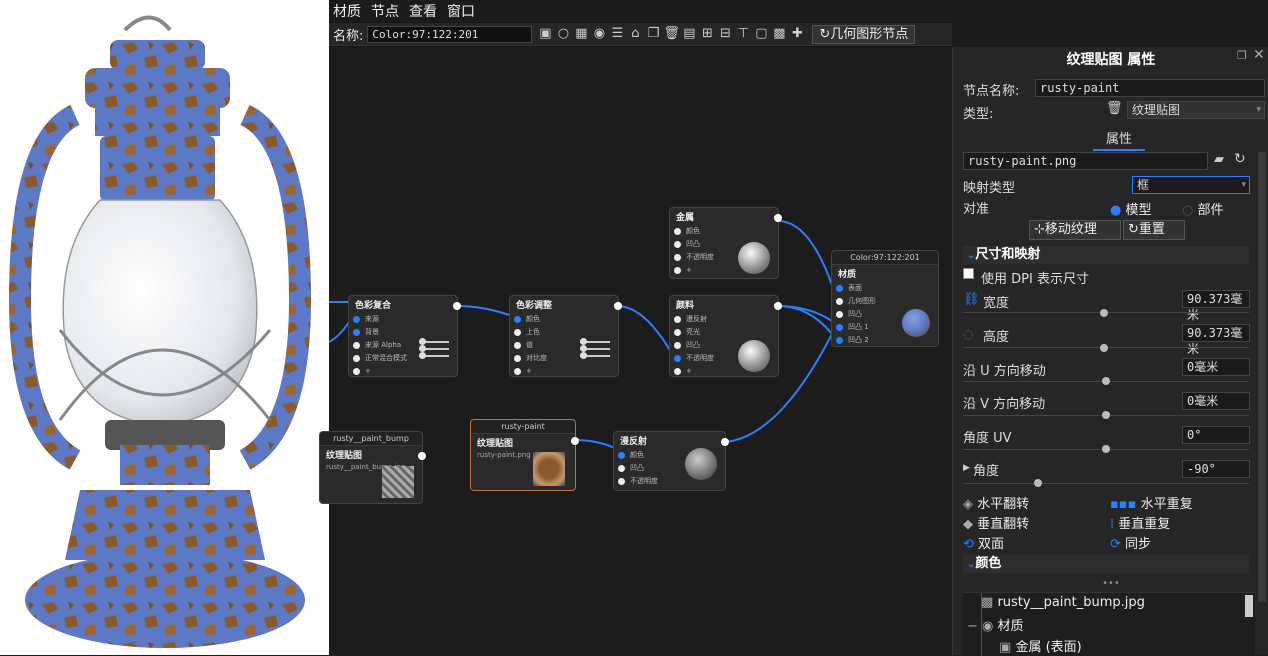  I want to click on reset-button: ↻重置, so click(1154, 230).